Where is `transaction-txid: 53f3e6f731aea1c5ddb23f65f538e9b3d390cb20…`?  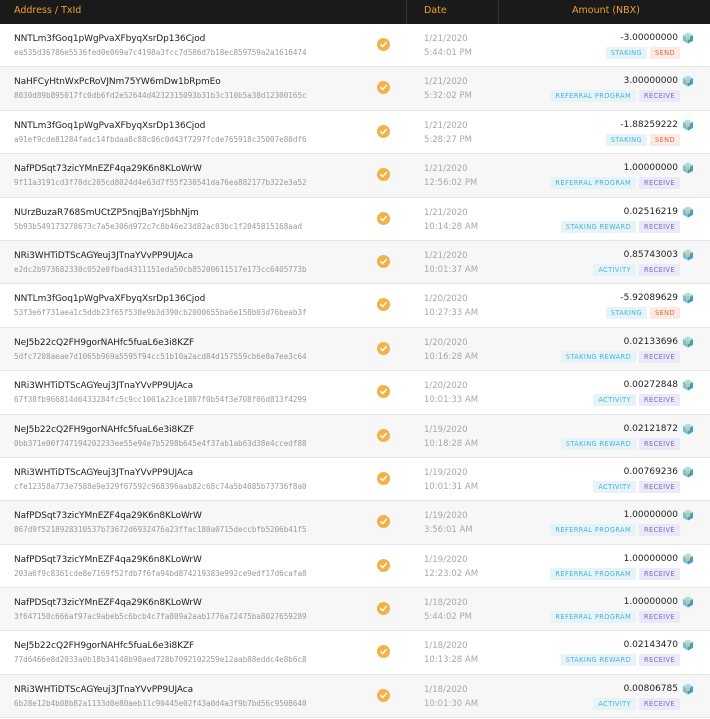
transaction-txid: 53f3e6f731aea1c5ddb23f65f538e9b3d390cb20… is located at coordinates (160, 312).